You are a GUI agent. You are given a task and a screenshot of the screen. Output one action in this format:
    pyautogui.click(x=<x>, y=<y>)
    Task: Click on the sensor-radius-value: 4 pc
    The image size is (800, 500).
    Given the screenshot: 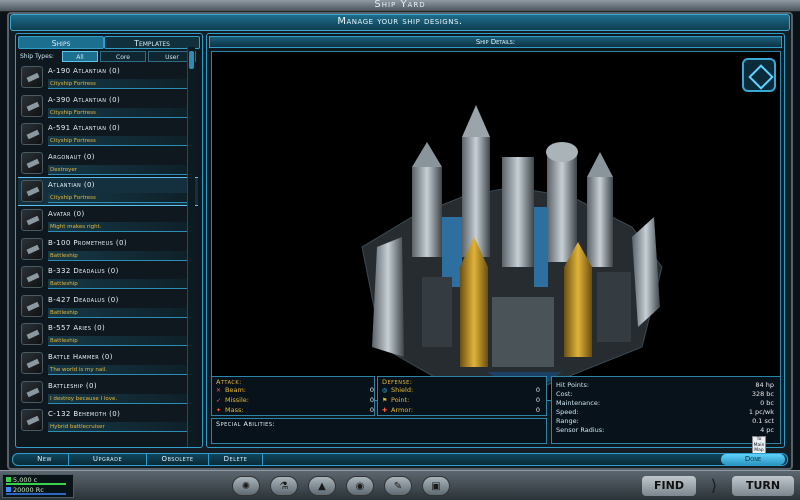 What is the action you would take?
    pyautogui.click(x=767, y=430)
    